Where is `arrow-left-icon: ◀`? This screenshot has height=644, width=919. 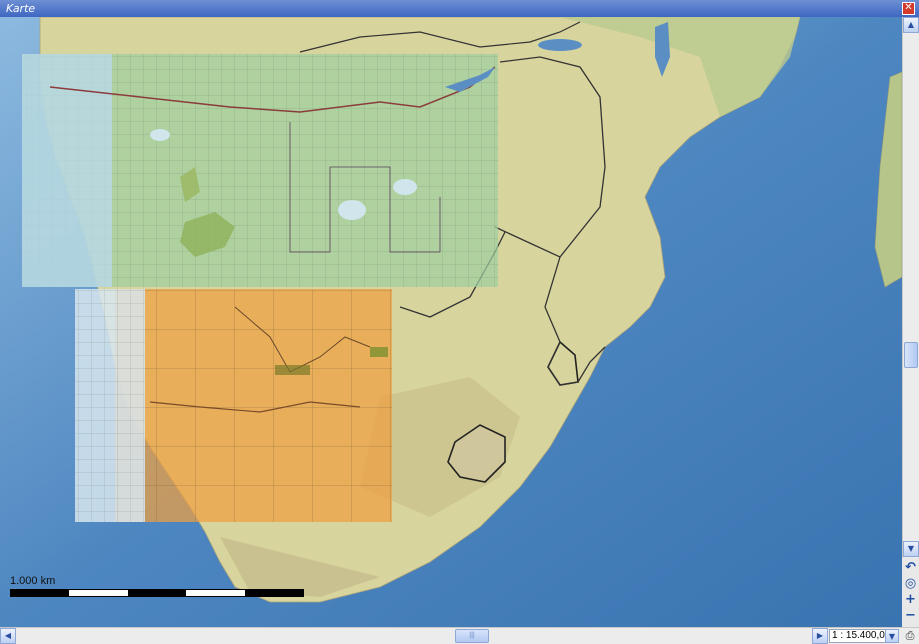 arrow-left-icon: ◀ is located at coordinates (8, 635).